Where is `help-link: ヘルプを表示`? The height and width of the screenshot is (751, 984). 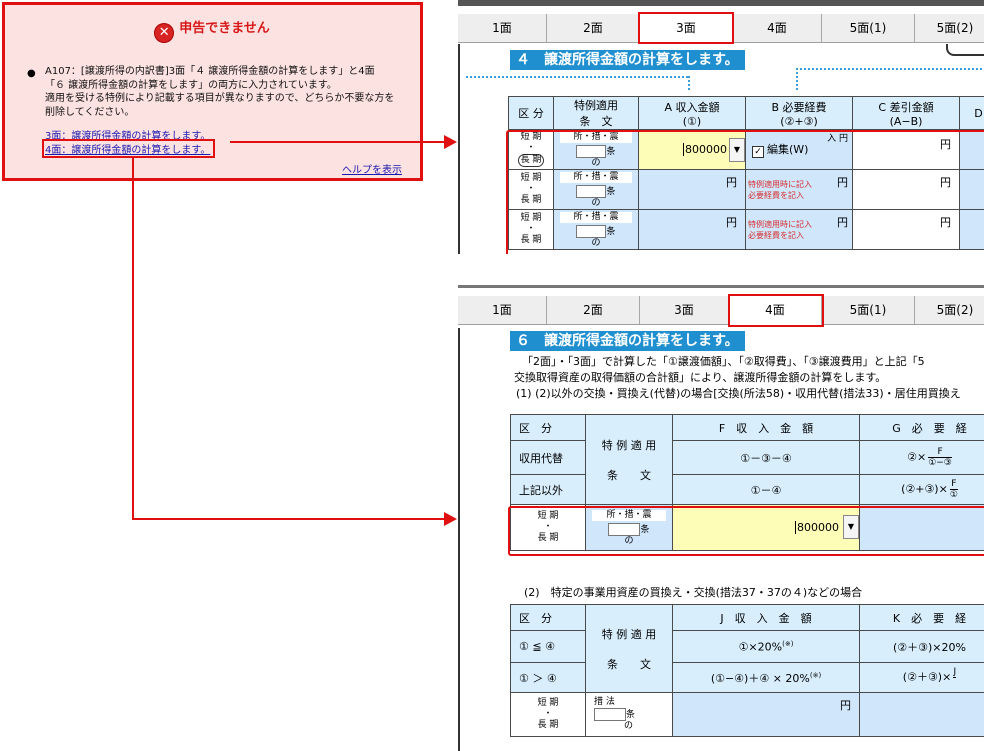 help-link: ヘルプを表示 is located at coordinates (372, 168).